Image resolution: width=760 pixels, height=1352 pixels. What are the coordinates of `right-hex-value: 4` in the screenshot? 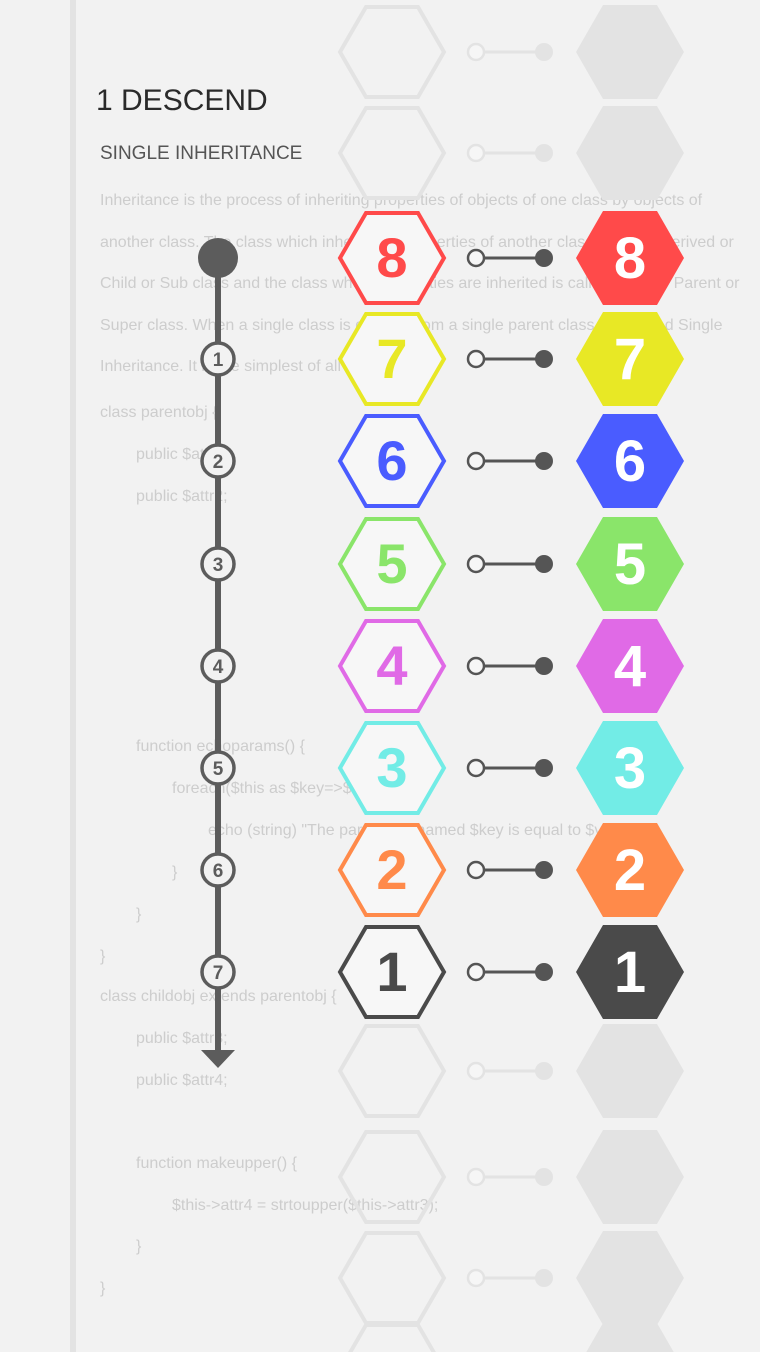 It's located at (630, 666).